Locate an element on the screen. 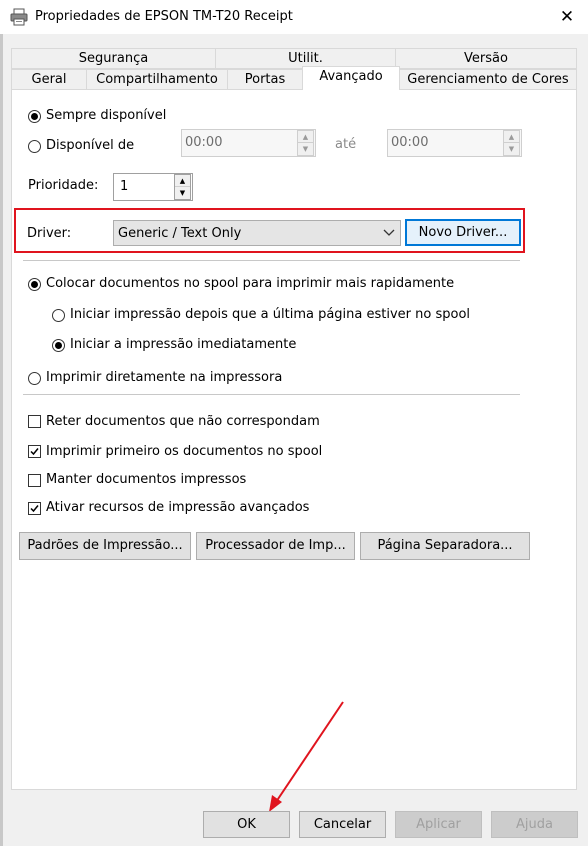  ok-button: OK is located at coordinates (246, 824).